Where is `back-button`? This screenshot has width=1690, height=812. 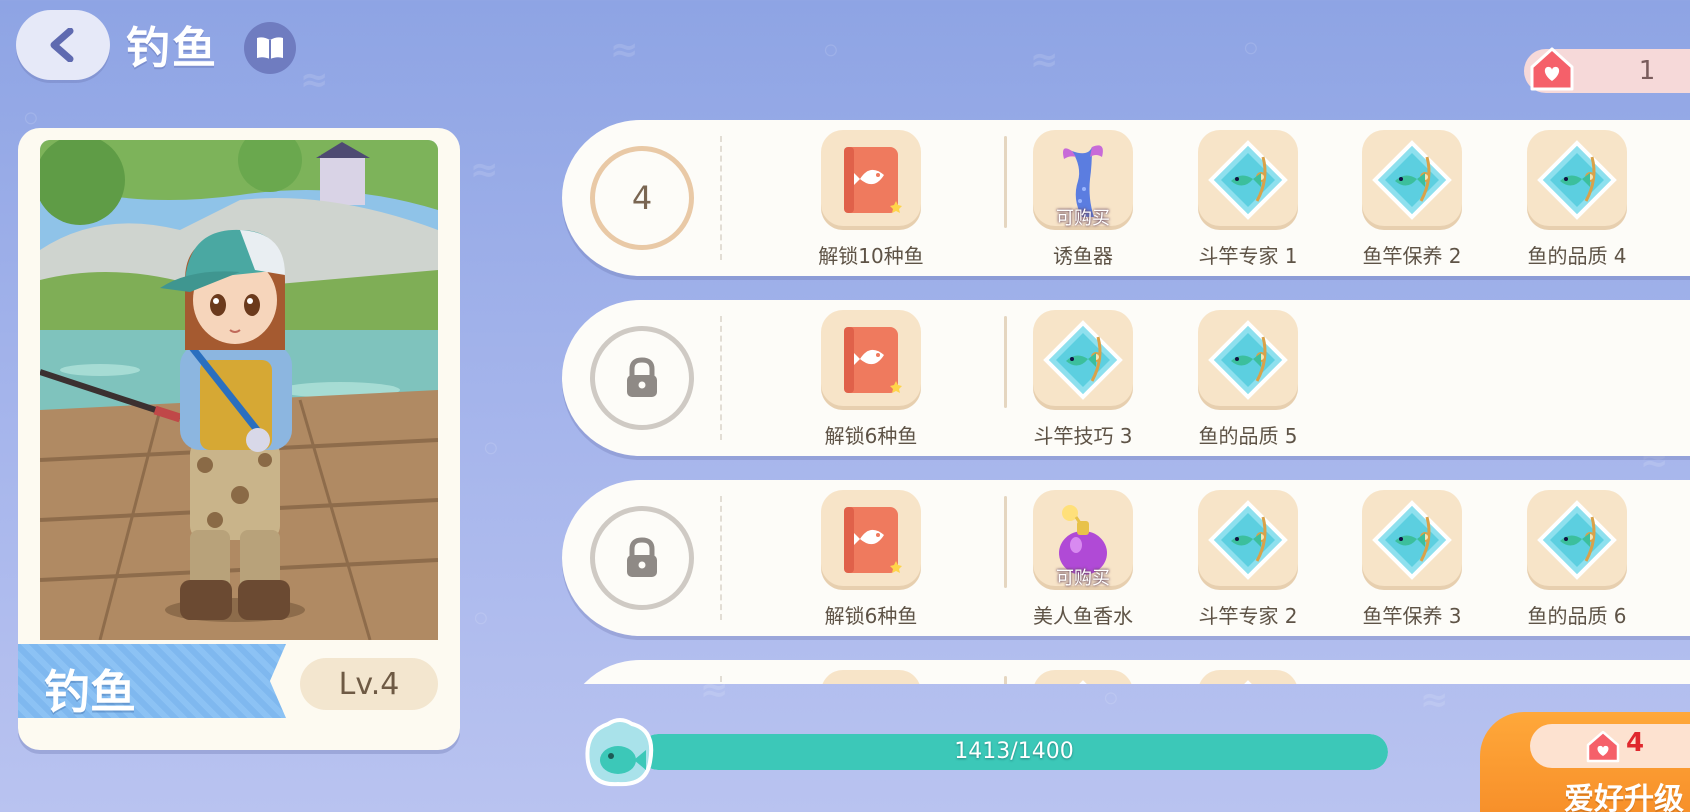 back-button is located at coordinates (63, 45).